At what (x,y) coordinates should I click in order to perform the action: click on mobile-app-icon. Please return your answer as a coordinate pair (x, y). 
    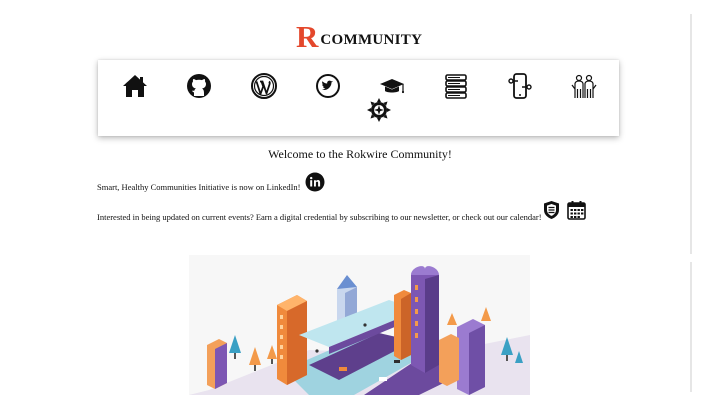
    Looking at the image, I should click on (520, 86).